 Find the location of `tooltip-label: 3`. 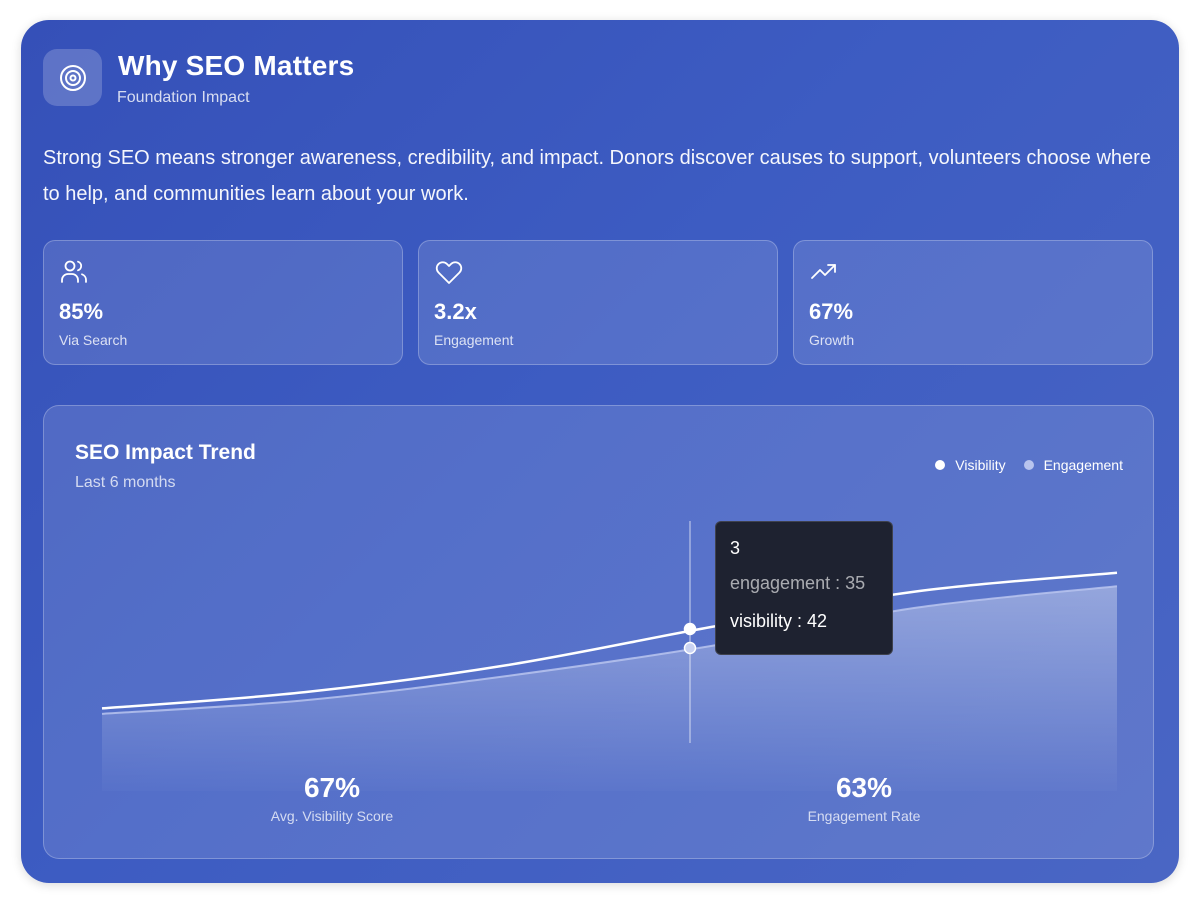

tooltip-label: 3 is located at coordinates (735, 548).